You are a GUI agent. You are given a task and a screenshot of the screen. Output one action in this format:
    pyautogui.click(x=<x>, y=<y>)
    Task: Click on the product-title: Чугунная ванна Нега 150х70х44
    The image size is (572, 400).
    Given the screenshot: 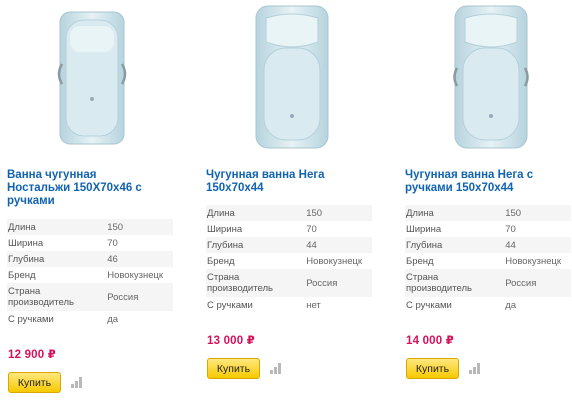 What is the action you would take?
    pyautogui.click(x=290, y=182)
    